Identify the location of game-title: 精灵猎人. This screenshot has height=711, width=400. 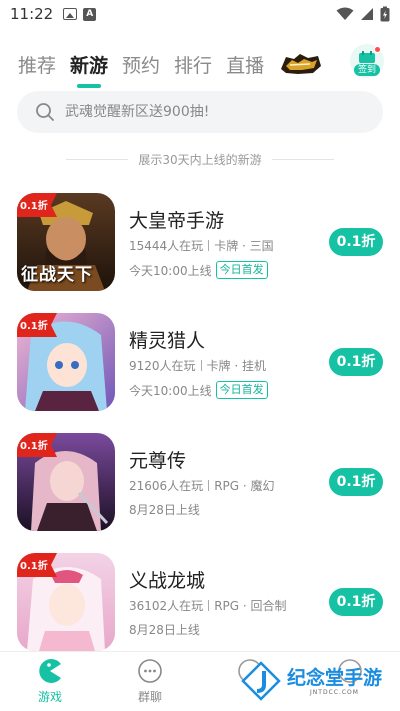
(167, 341).